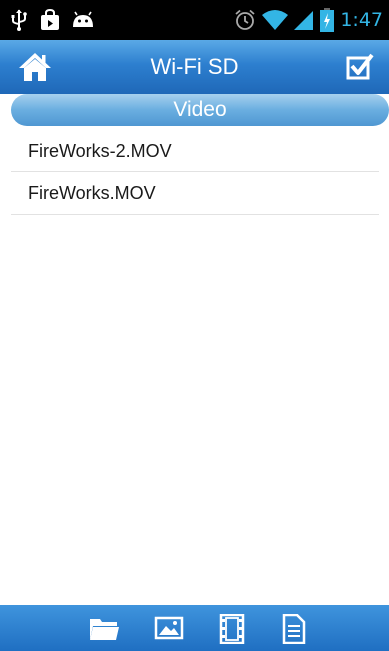 The height and width of the screenshot is (651, 389). What do you see at coordinates (195, 193) in the screenshot?
I see `list-item: FireWorks.MOV` at bounding box center [195, 193].